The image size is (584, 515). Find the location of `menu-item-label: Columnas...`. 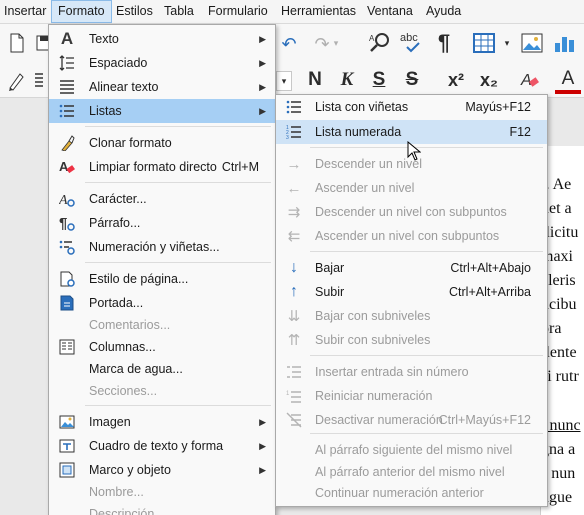

menu-item-label: Columnas... is located at coordinates (122, 347).